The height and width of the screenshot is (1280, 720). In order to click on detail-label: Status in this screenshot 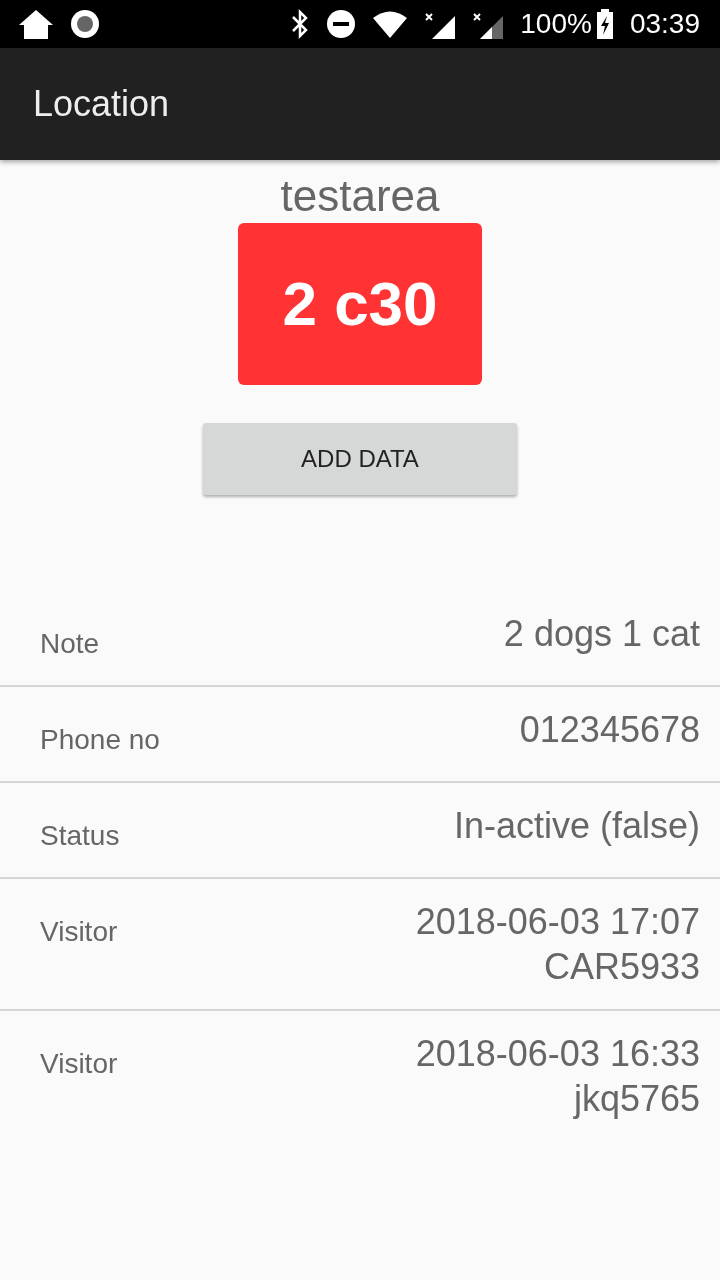, I will do `click(80, 835)`.